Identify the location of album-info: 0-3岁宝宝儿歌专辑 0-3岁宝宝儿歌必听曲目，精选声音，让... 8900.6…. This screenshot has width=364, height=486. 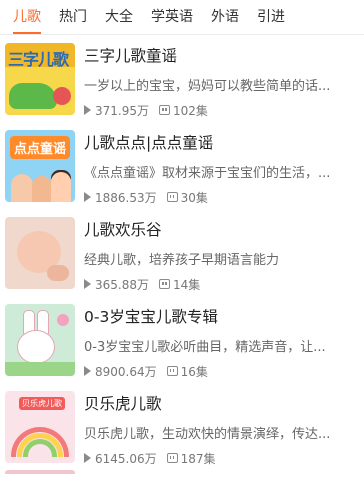
(224, 341).